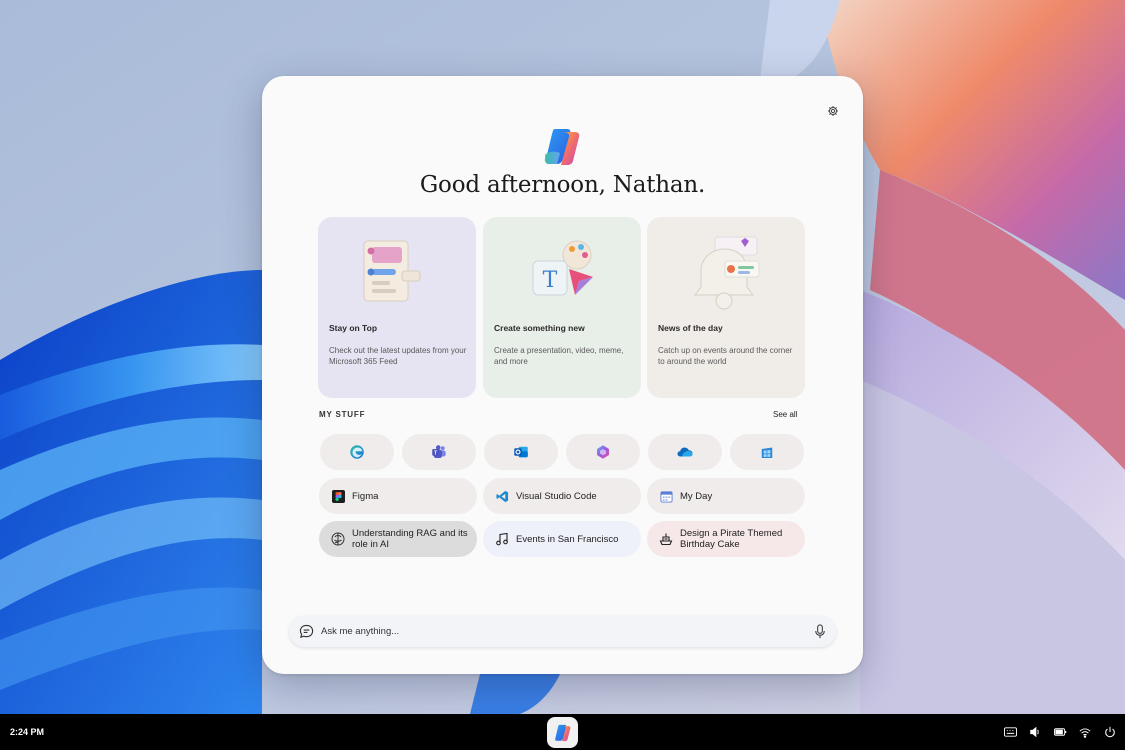  I want to click on teams-icon: T, so click(439, 451).